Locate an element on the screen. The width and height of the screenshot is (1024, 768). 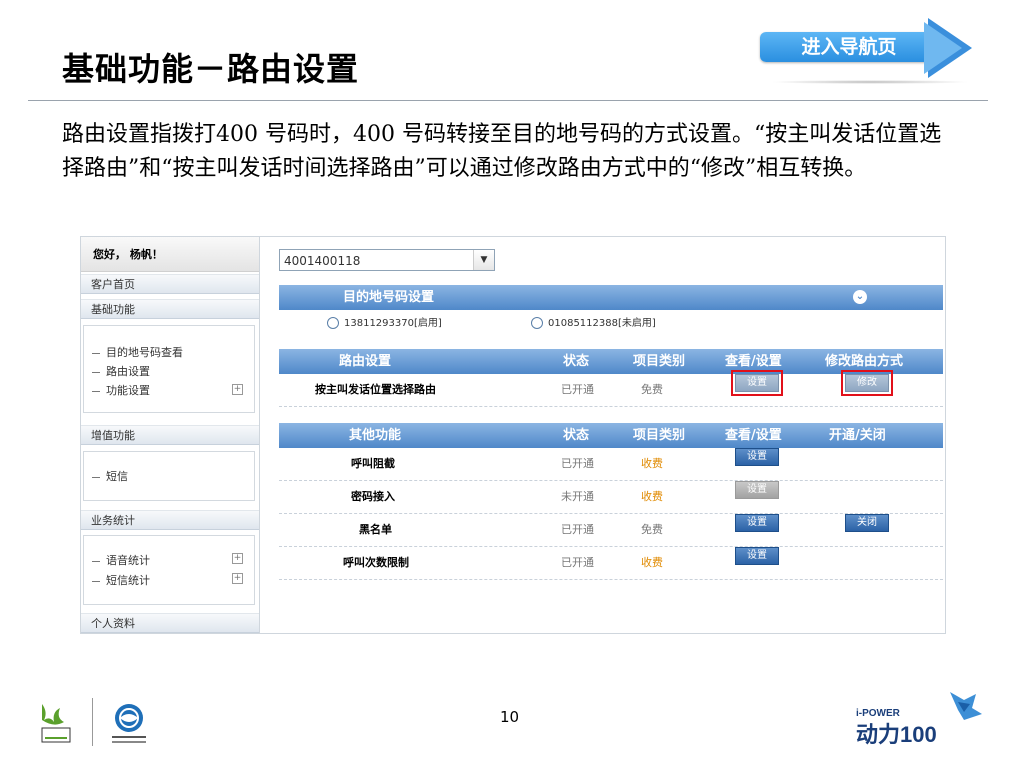
table-row: 呼叫次数限制 已开通 收费 设置 is located at coordinates (611, 563).